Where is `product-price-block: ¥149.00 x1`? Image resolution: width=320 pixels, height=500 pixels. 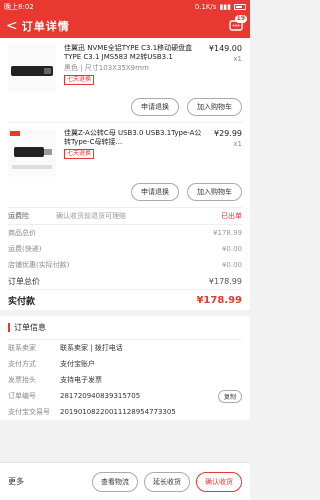 product-price-block: ¥149.00 x1 is located at coordinates (225, 53).